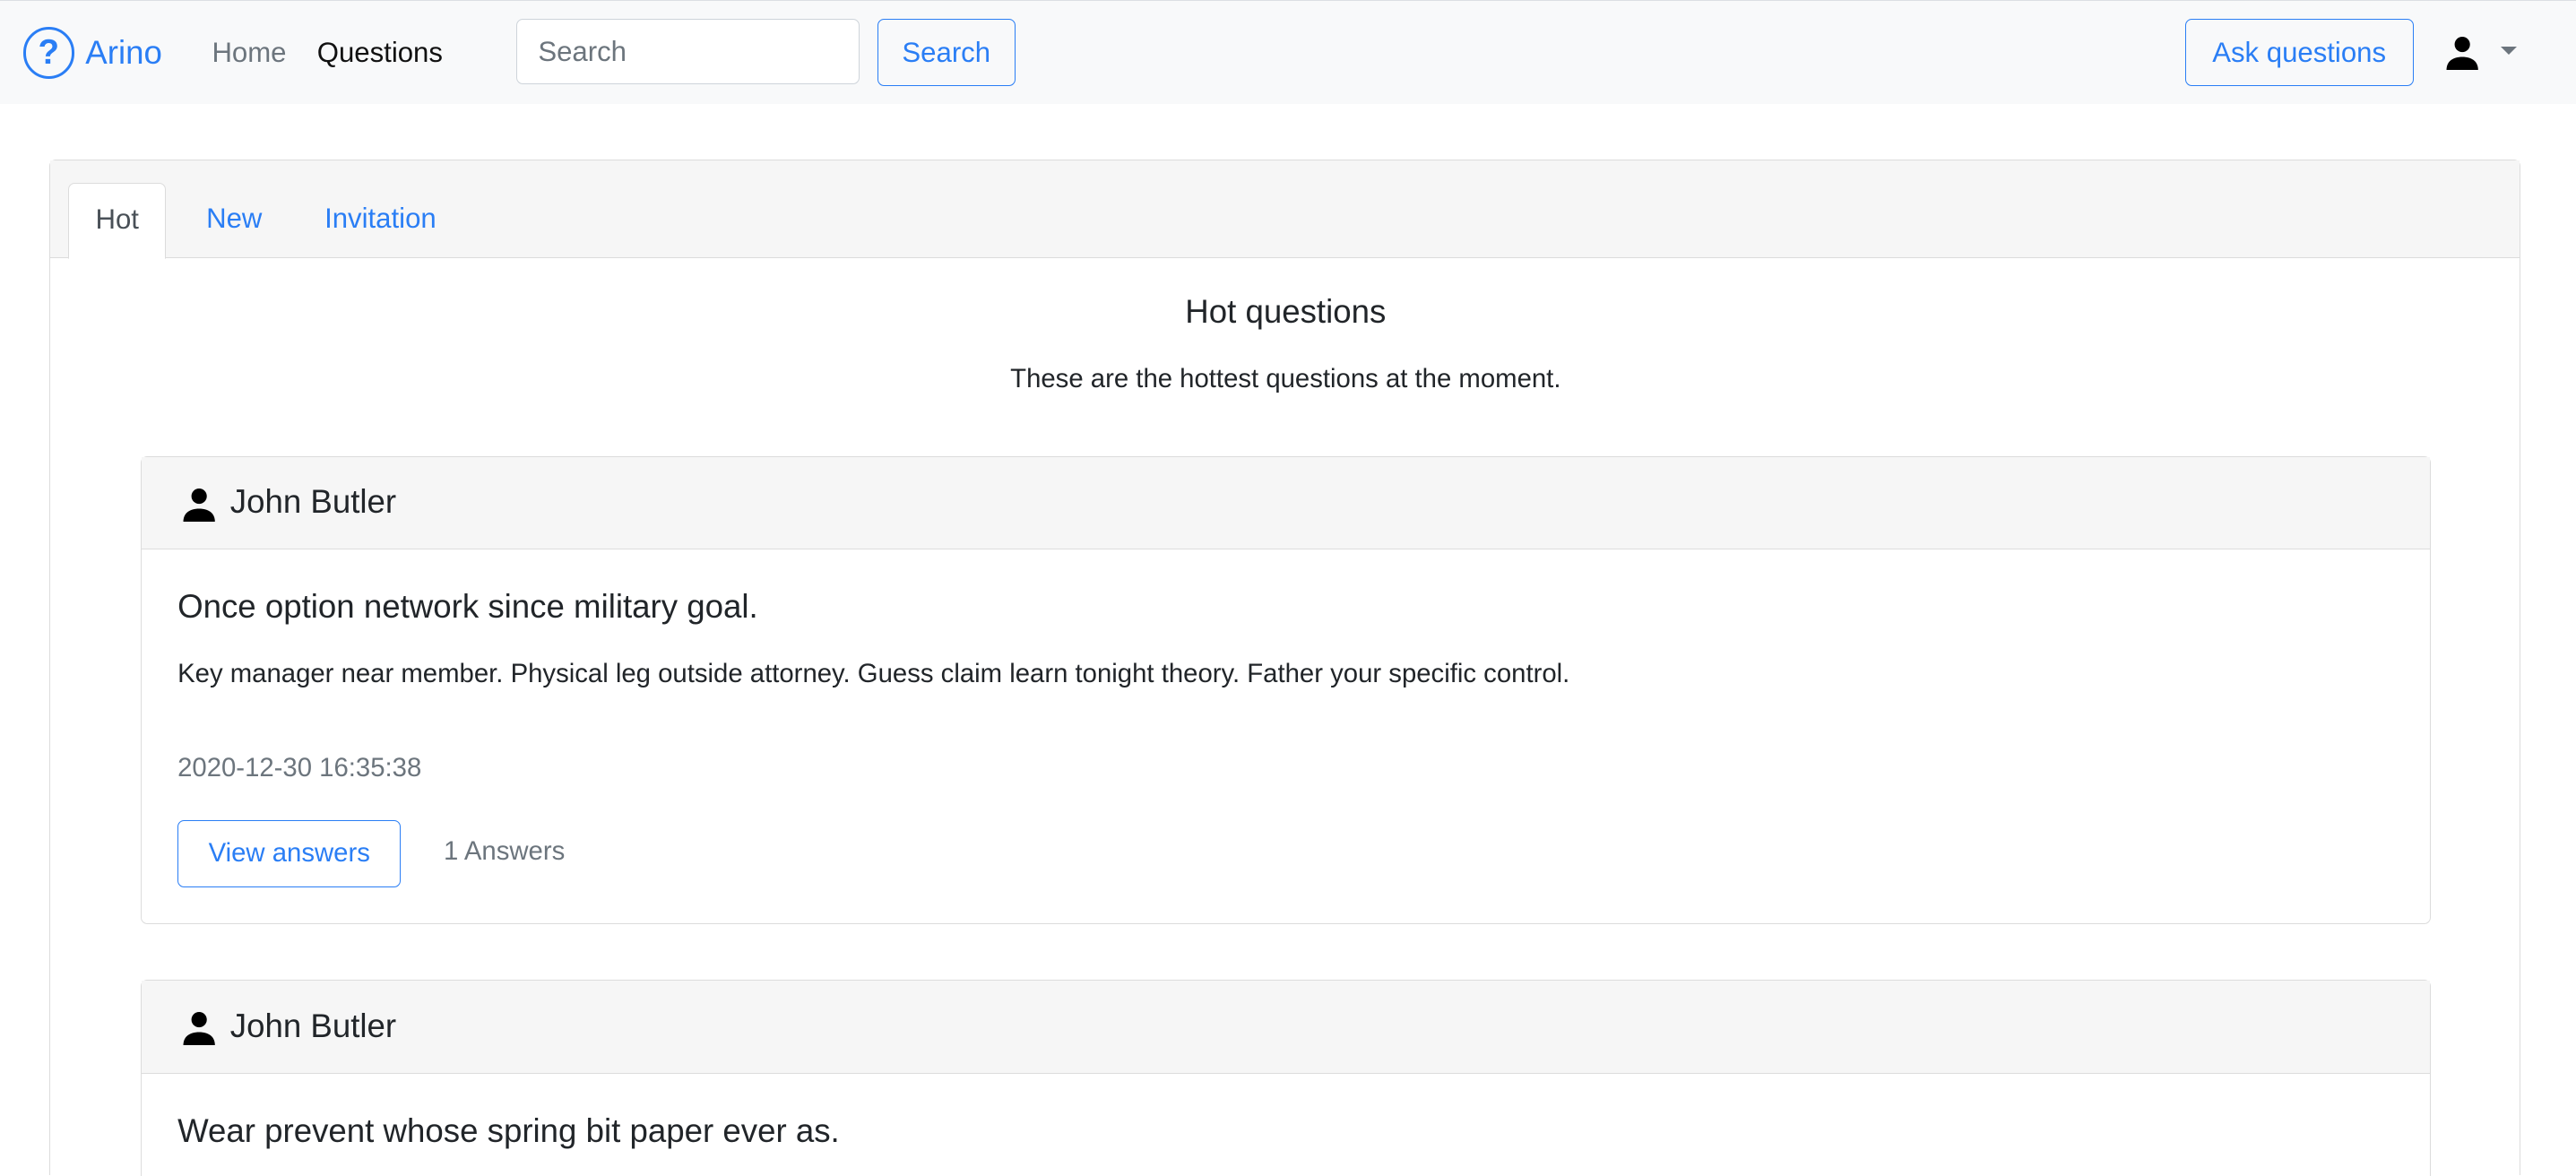 Image resolution: width=2576 pixels, height=1176 pixels. Describe the element at coordinates (2299, 53) in the screenshot. I see `ask-questions-button: Ask questions` at that location.